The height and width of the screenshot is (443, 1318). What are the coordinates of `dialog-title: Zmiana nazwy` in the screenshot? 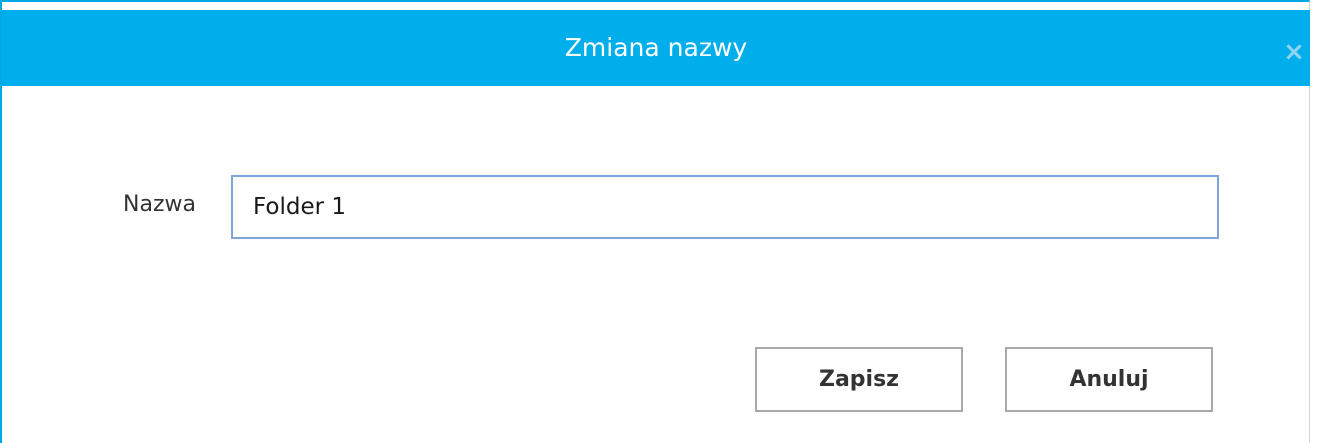 It's located at (656, 47).